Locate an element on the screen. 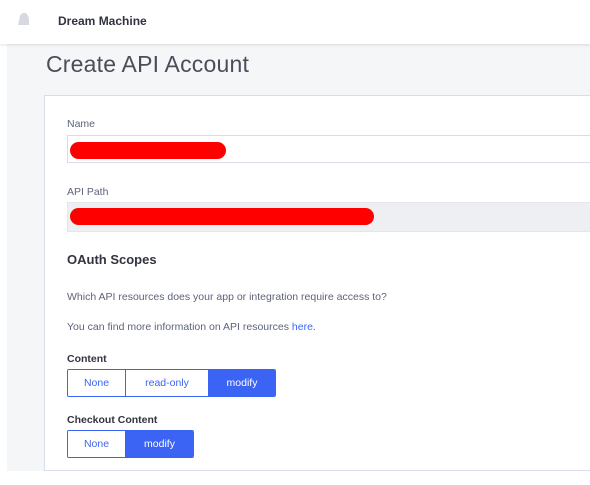 Image resolution: width=590 pixels, height=485 pixels. store-name: Dream Machine is located at coordinates (102, 21).